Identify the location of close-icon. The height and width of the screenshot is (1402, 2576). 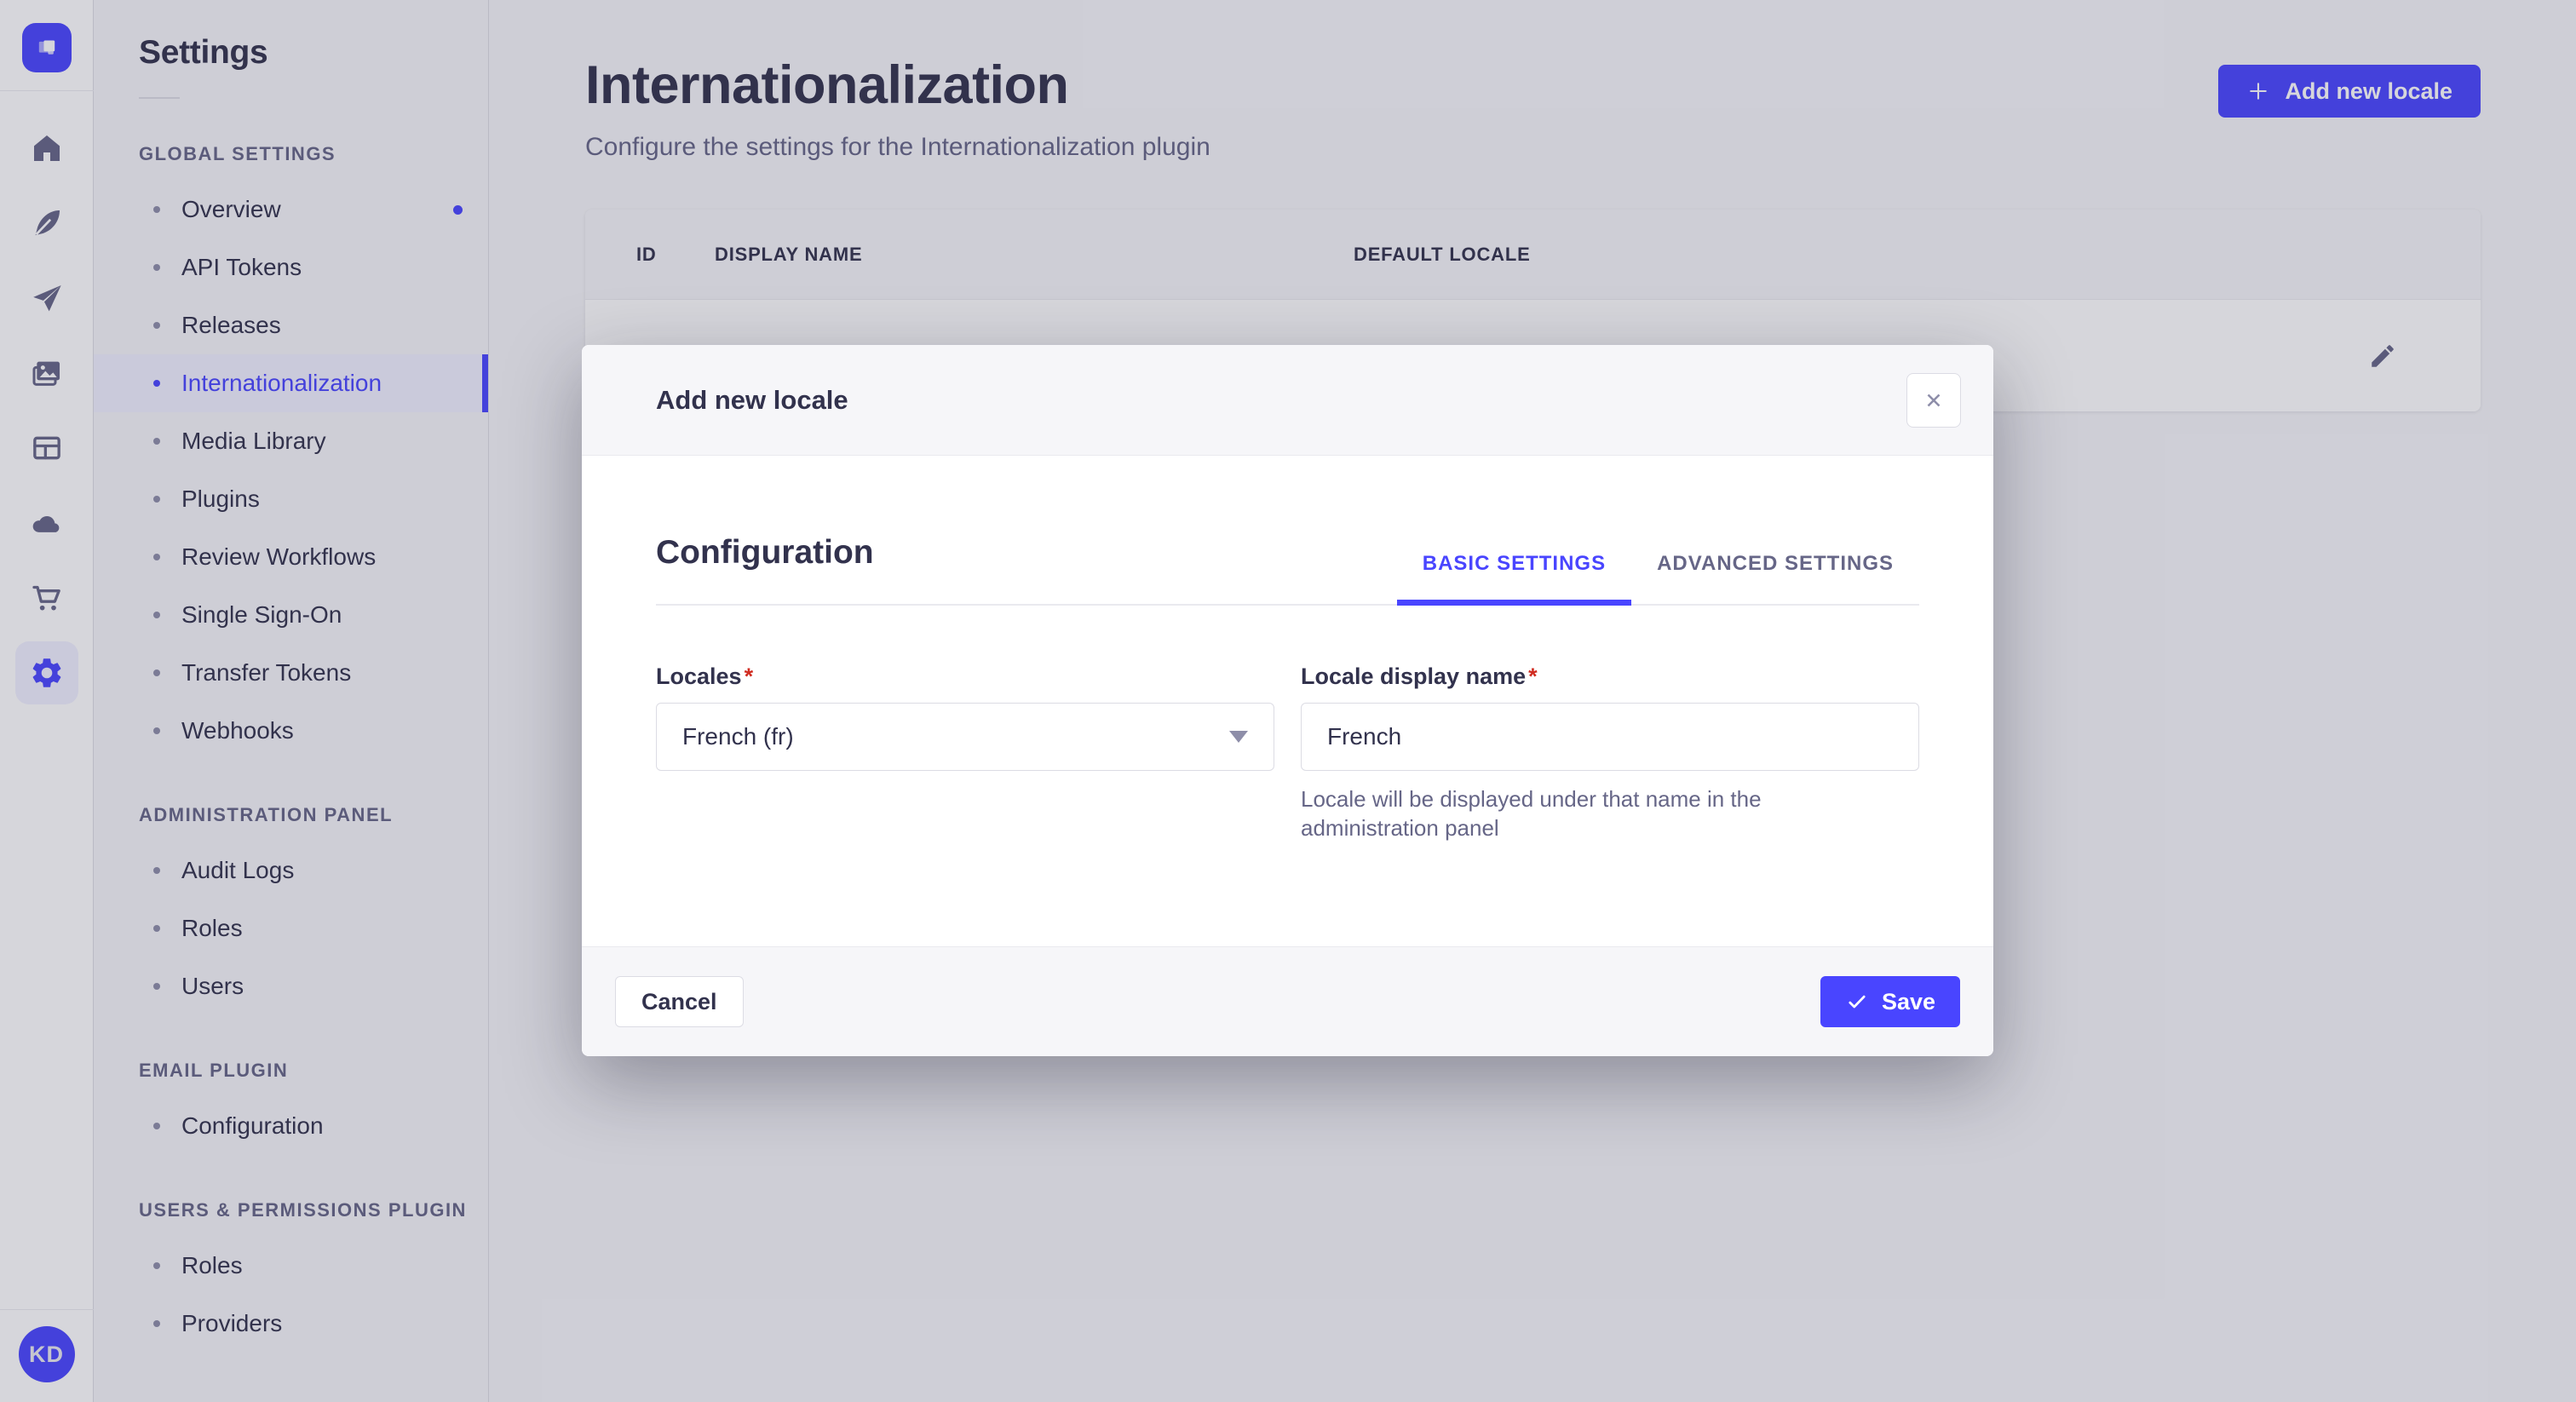
(1934, 400).